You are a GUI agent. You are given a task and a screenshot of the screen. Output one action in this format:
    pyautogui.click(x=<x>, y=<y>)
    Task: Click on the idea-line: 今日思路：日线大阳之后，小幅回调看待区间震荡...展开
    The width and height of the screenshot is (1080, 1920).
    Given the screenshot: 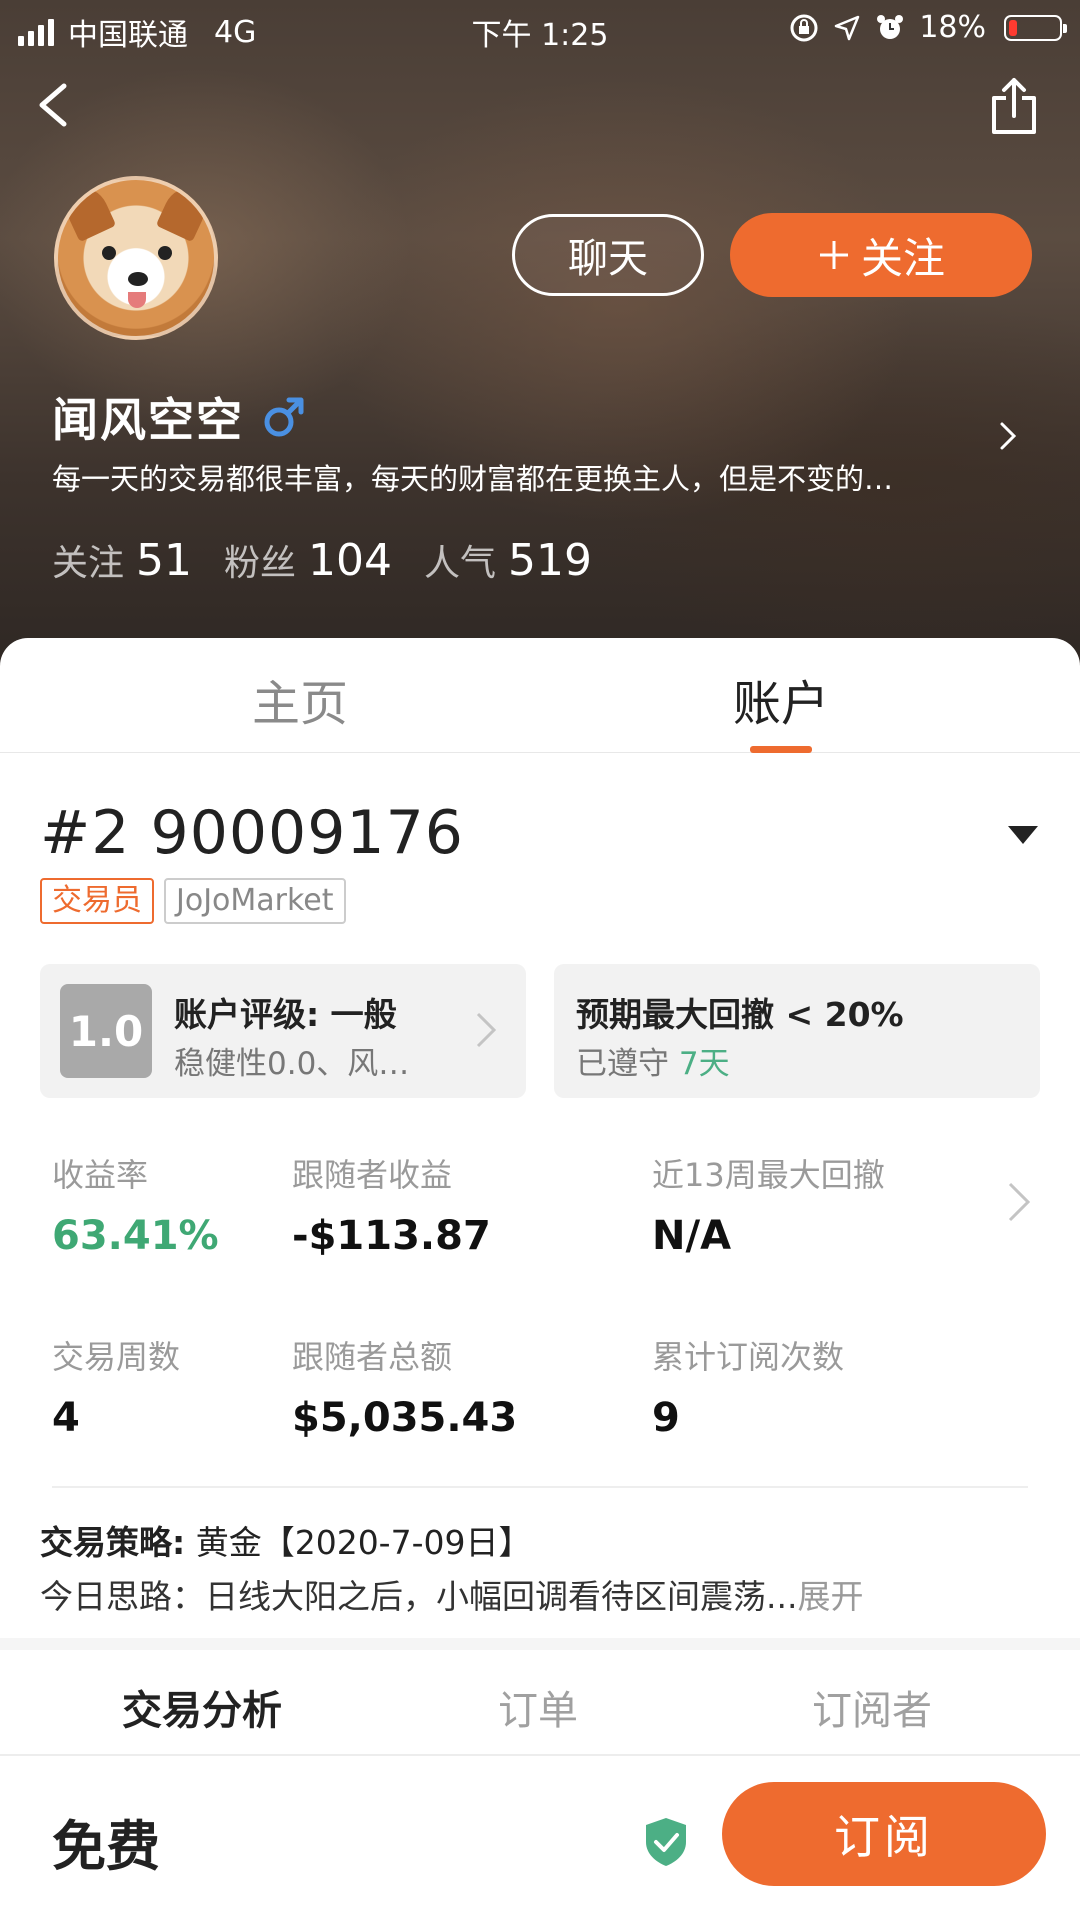 What is the action you would take?
    pyautogui.click(x=451, y=1594)
    